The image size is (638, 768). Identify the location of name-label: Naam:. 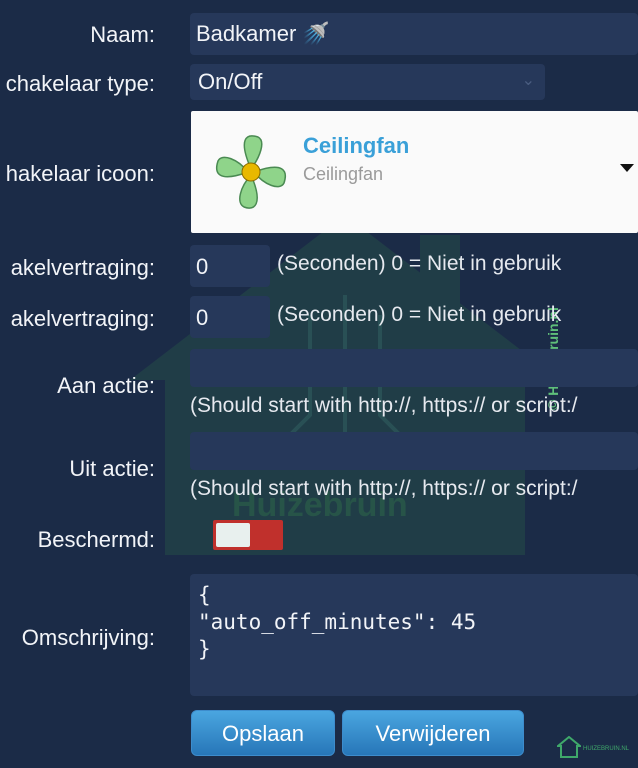
(122, 34).